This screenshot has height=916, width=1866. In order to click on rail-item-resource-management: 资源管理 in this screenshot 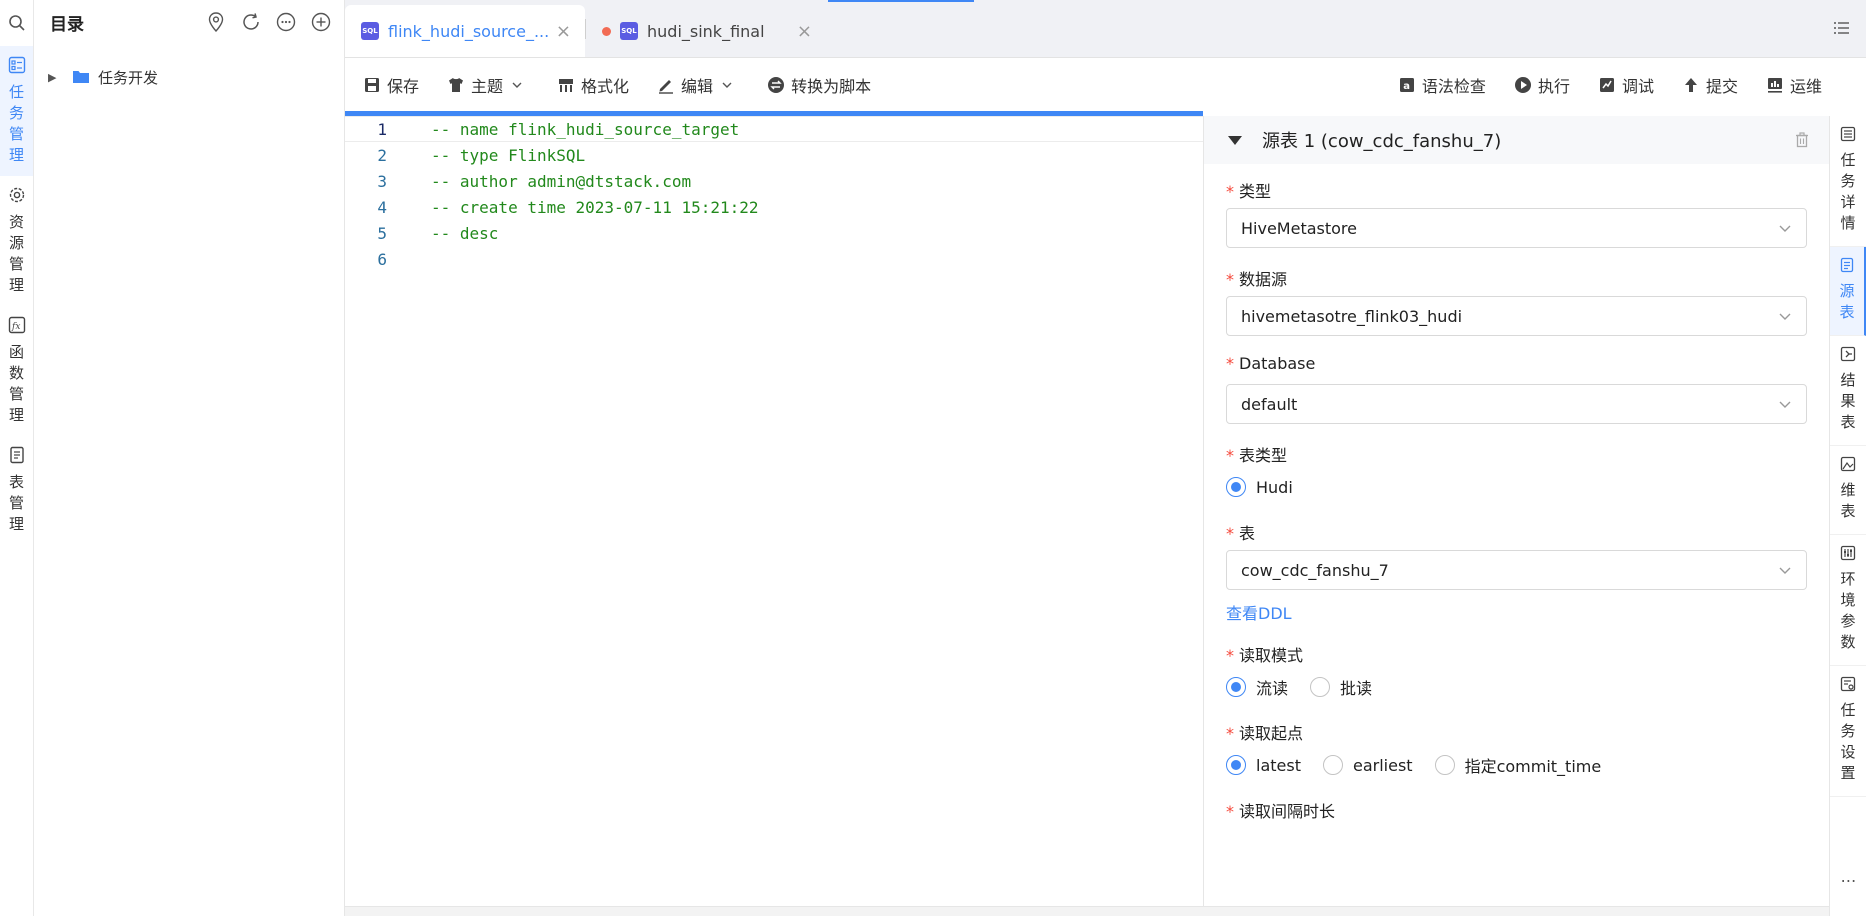, I will do `click(16, 241)`.